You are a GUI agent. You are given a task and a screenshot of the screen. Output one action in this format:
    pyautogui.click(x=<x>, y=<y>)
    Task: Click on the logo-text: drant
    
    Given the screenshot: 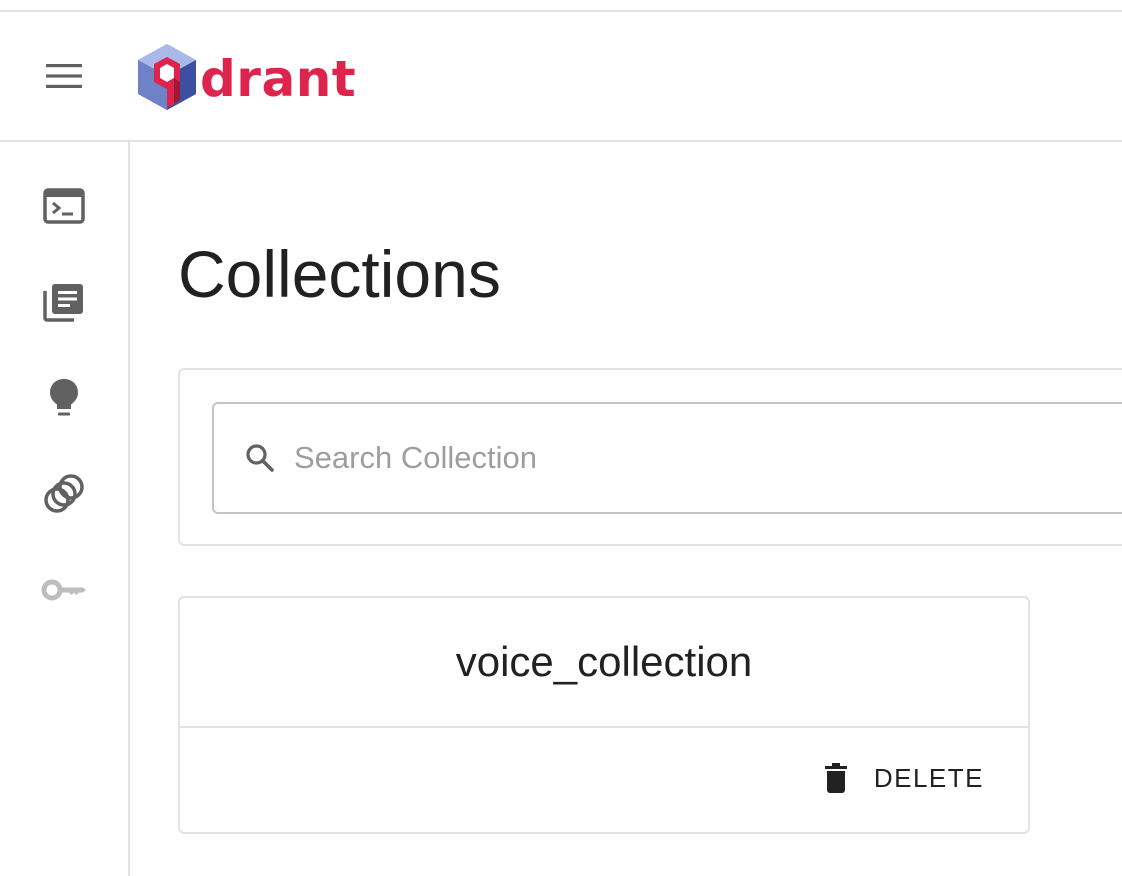 What is the action you would take?
    pyautogui.click(x=278, y=79)
    